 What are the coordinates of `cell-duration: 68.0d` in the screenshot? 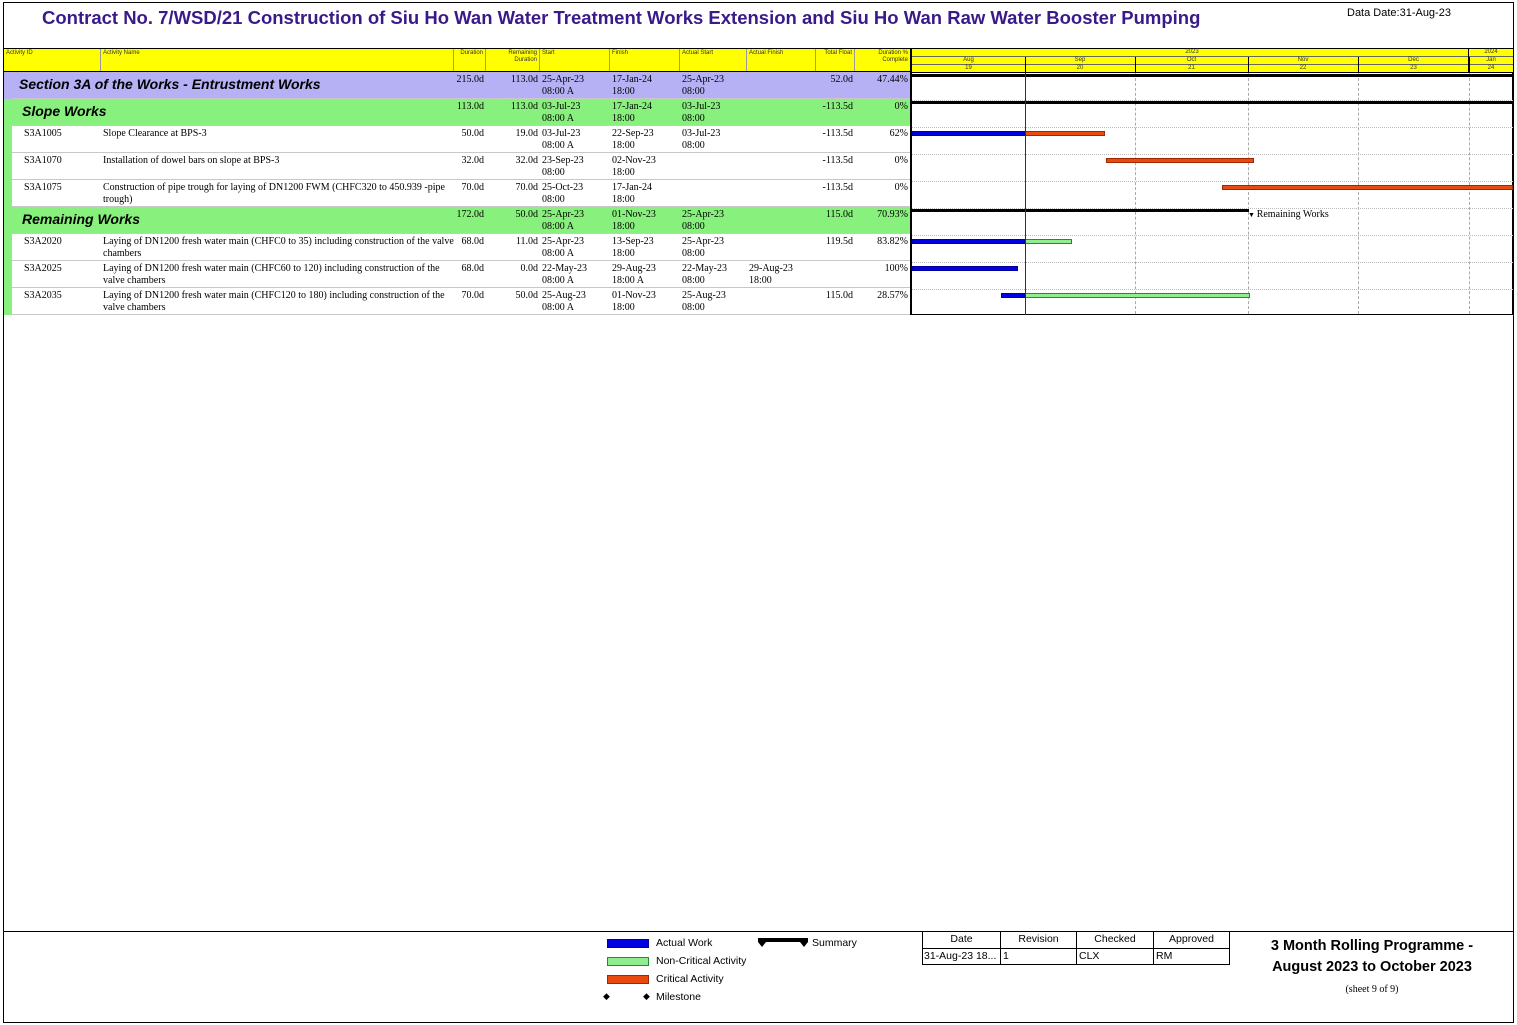 It's located at (473, 268).